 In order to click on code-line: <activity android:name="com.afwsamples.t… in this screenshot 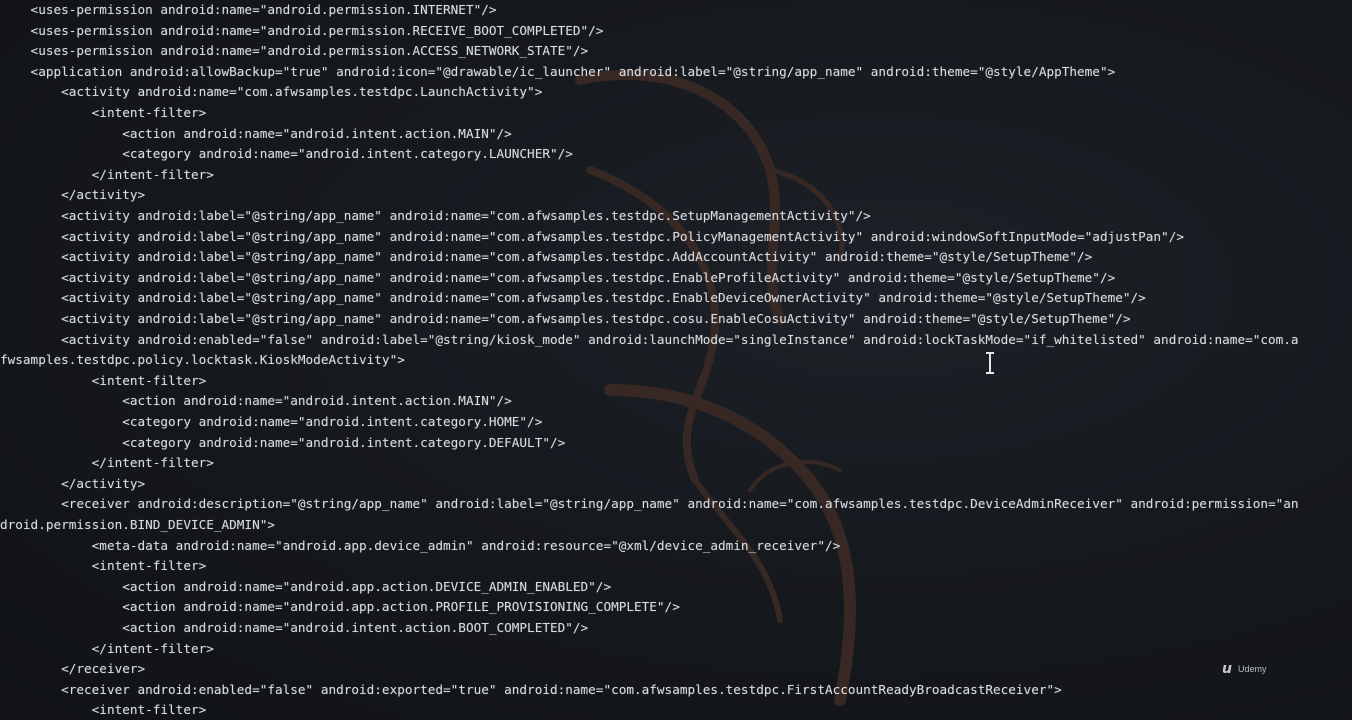, I will do `click(271, 92)`.